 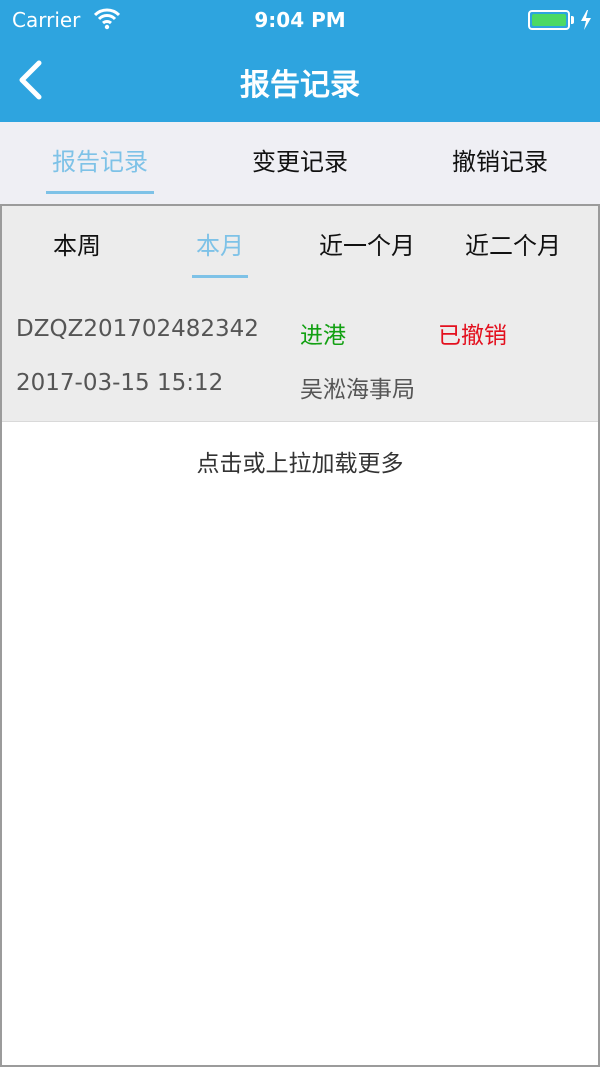 What do you see at coordinates (120, 383) in the screenshot?
I see `record-datetime: 2017-03-15 15:12` at bounding box center [120, 383].